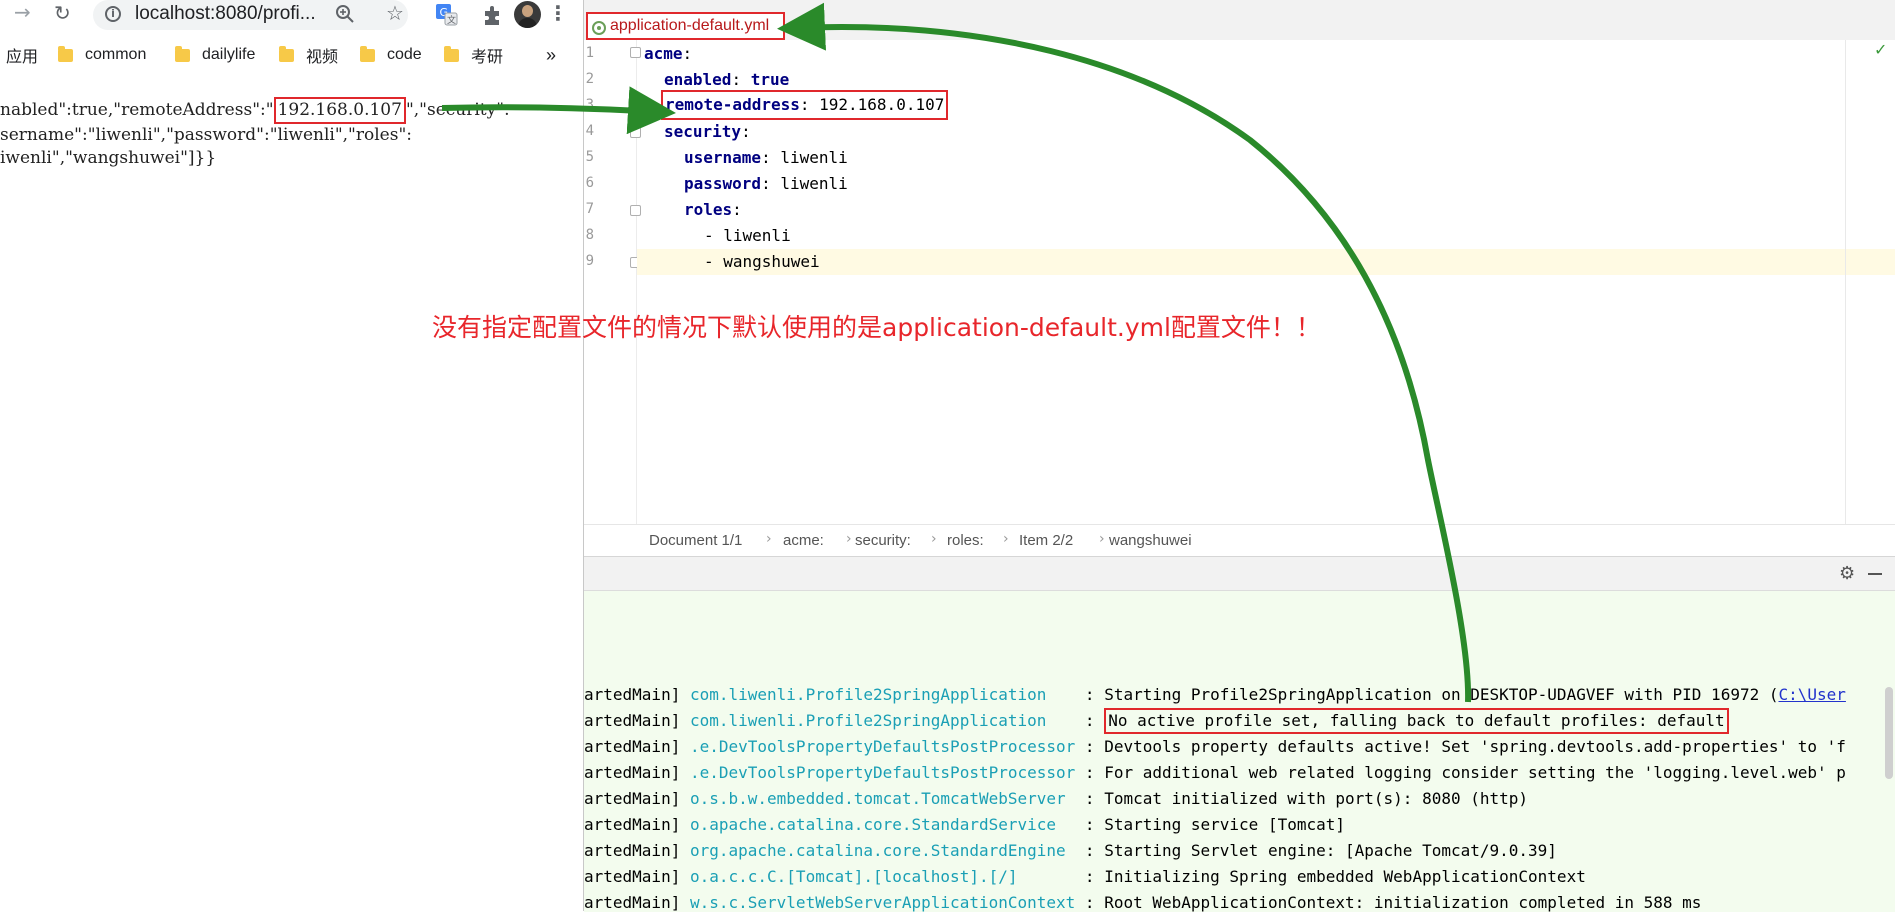 The height and width of the screenshot is (916, 1895). Describe the element at coordinates (62, 14) in the screenshot. I see `reload-icon: ↻` at that location.